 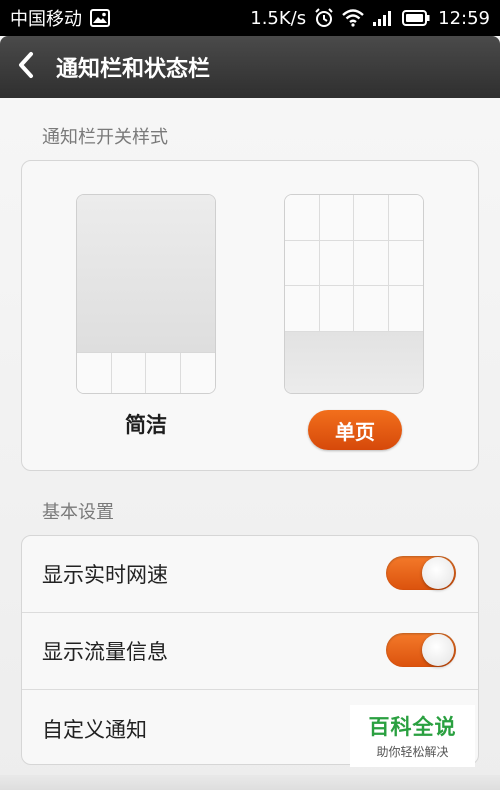 I want to click on realtime-speed-toggle, so click(x=421, y=573).